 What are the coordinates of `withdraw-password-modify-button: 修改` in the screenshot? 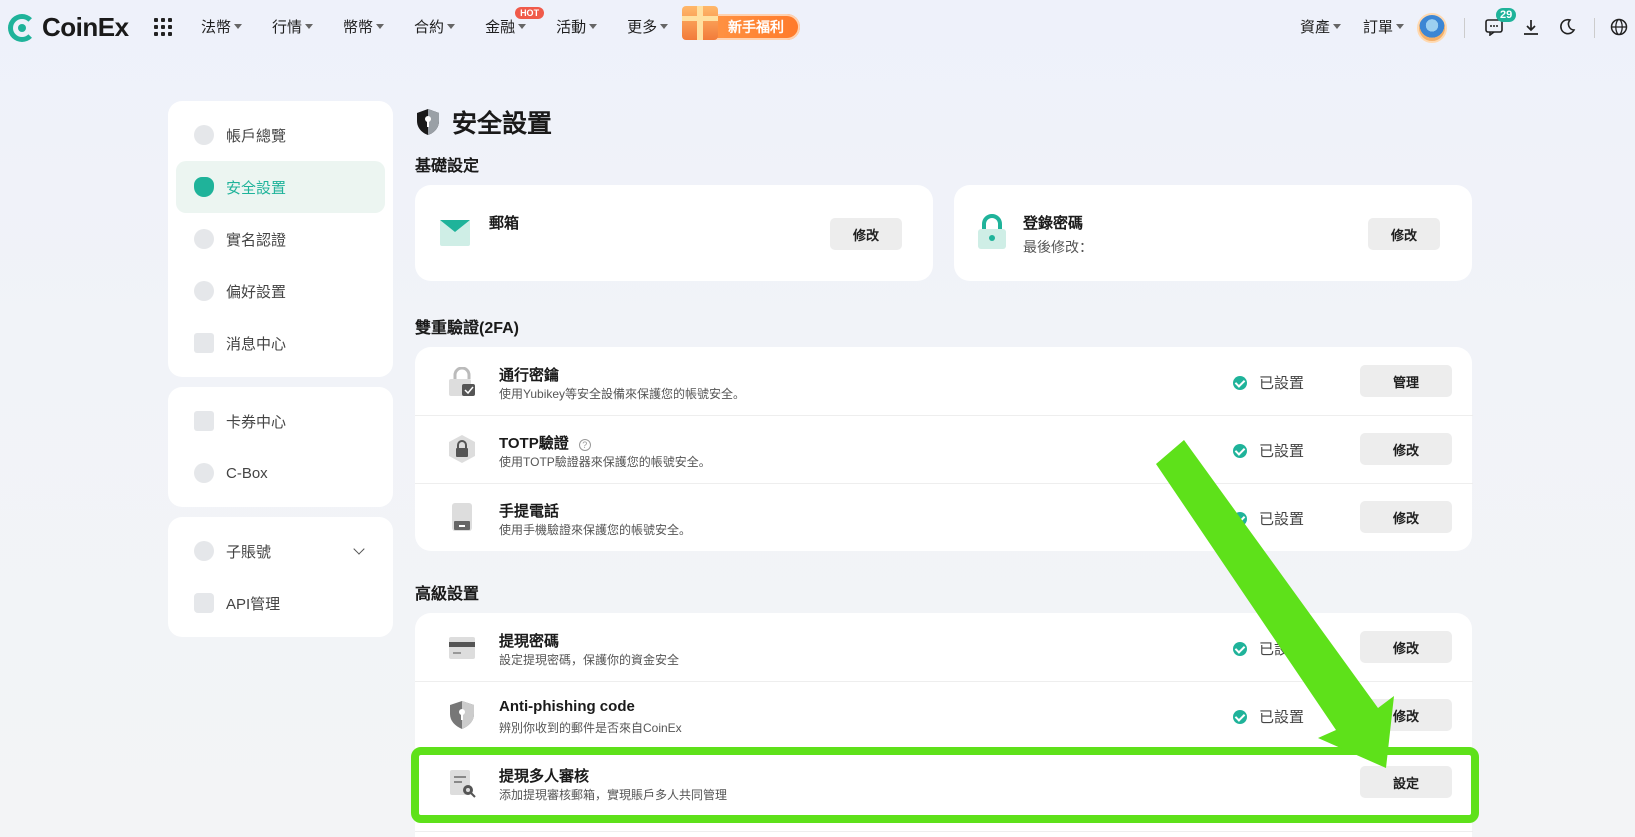 It's located at (1406, 647).